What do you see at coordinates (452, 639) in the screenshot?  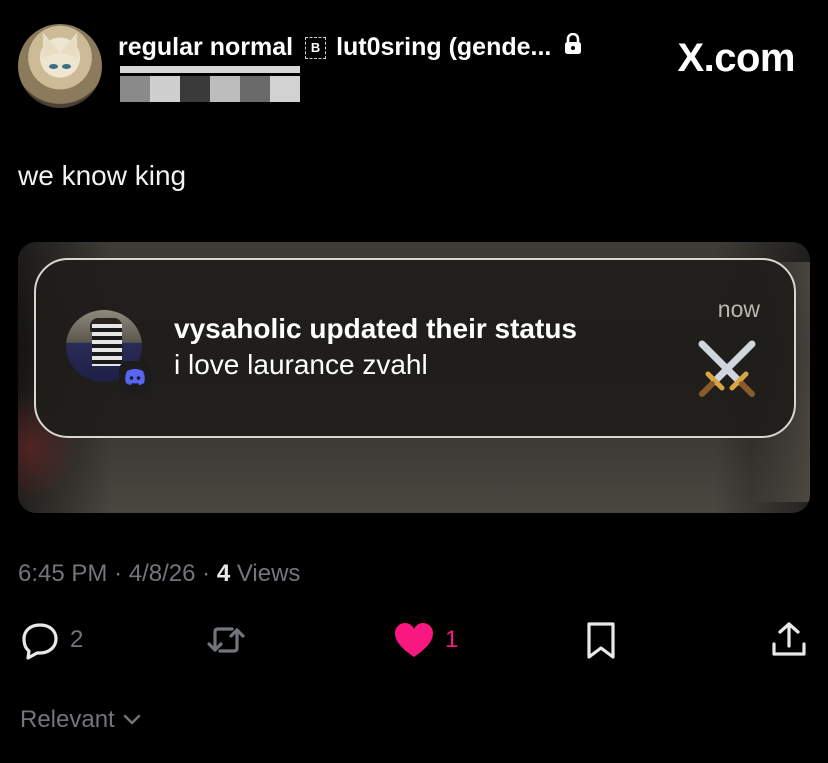 I see `like-count: 1` at bounding box center [452, 639].